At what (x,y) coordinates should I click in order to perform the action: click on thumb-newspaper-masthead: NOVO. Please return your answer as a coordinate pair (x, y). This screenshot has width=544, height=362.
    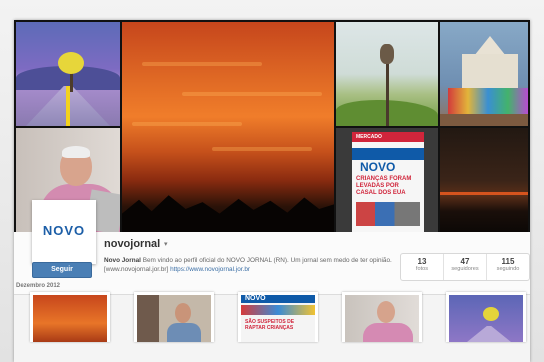
    Looking at the image, I should click on (255, 298).